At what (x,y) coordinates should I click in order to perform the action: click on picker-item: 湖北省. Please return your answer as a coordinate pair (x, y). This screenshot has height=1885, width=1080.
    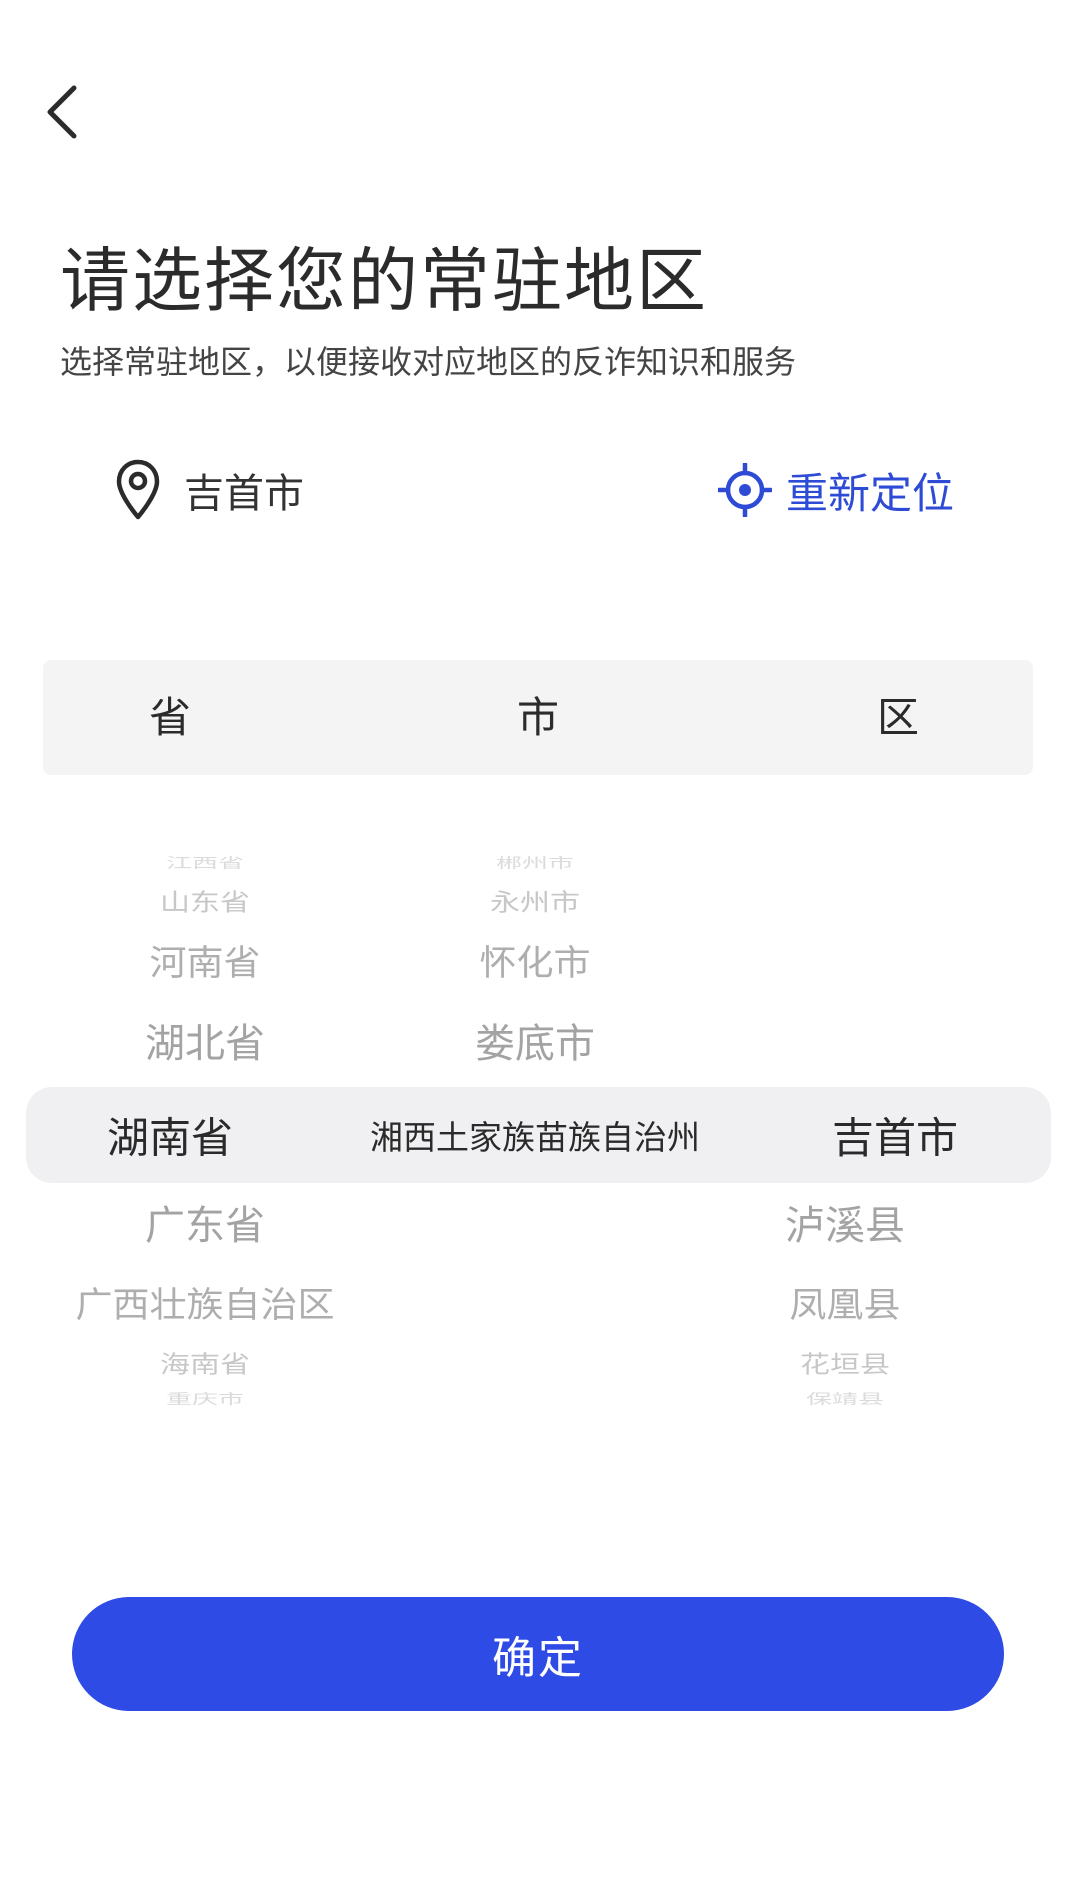
    Looking at the image, I should click on (205, 1040).